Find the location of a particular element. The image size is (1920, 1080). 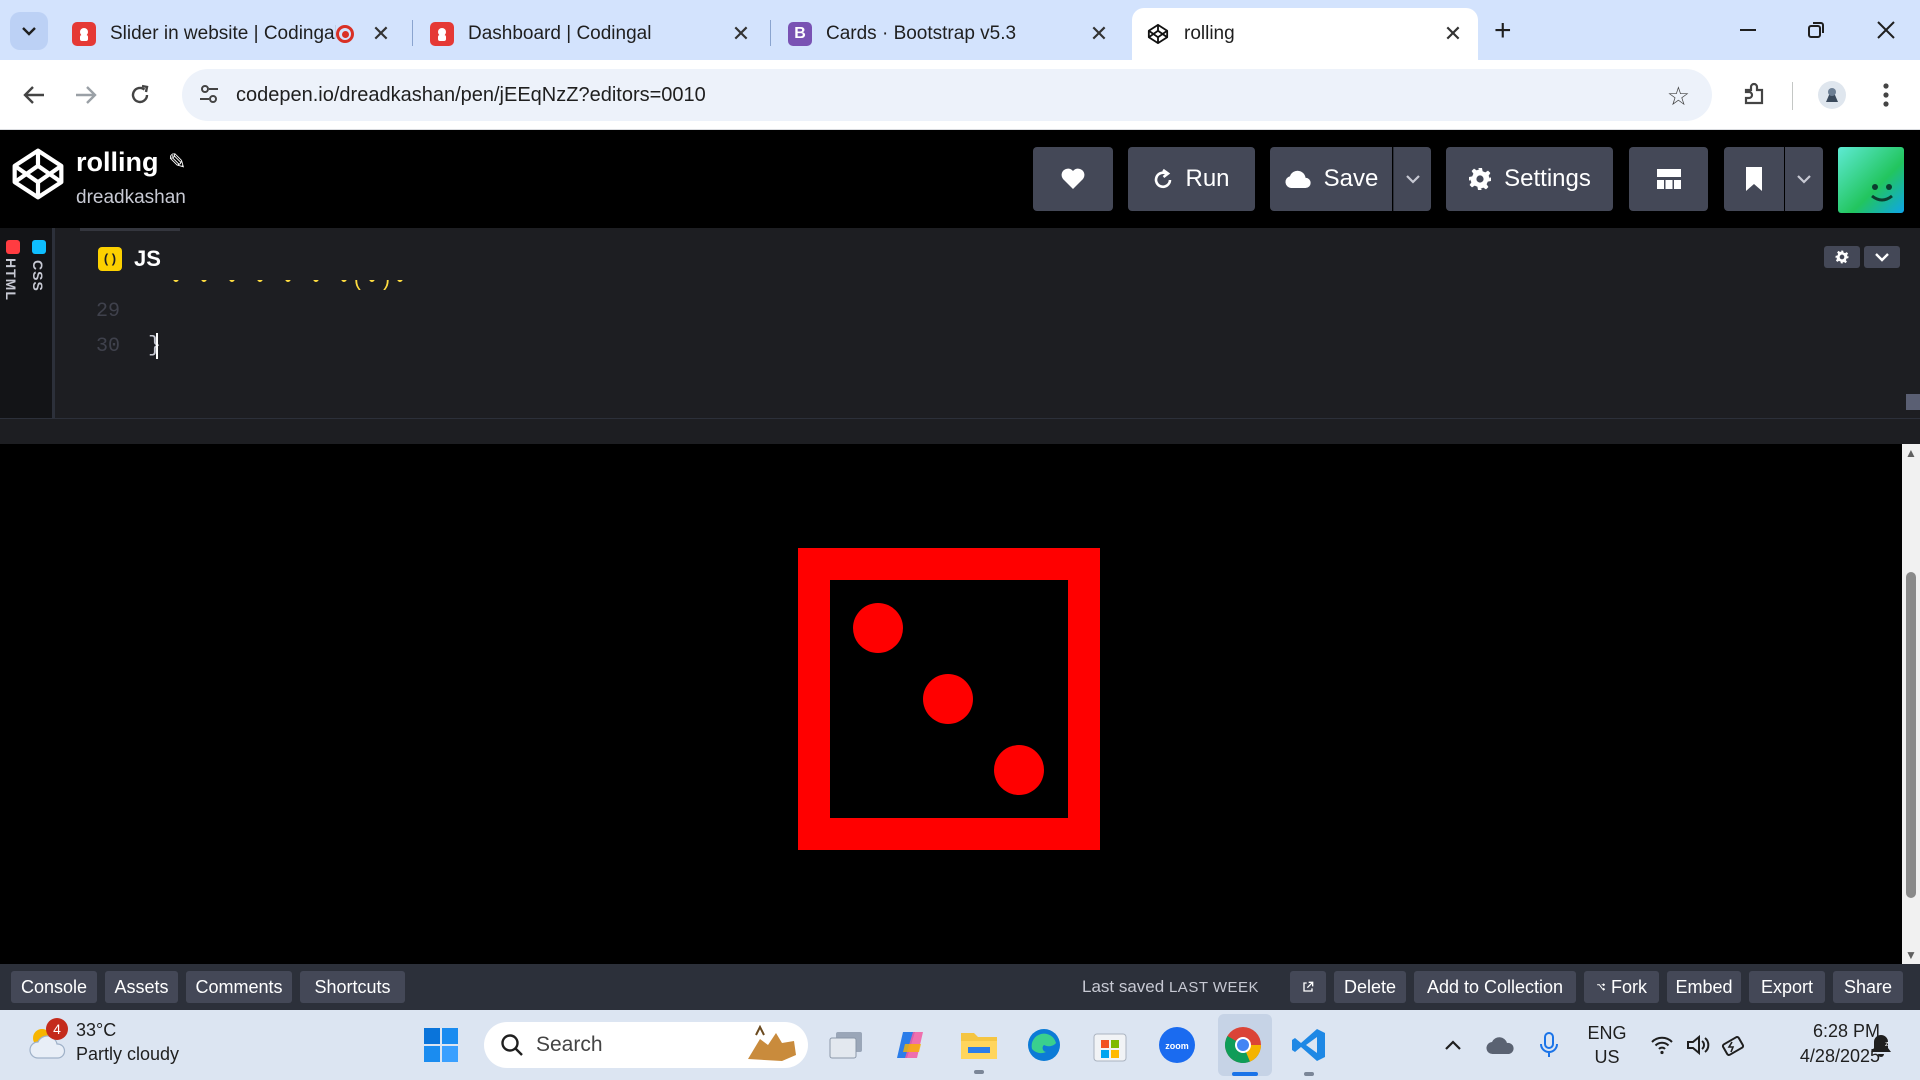

bookmark-dropdown-button is located at coordinates (1804, 179).